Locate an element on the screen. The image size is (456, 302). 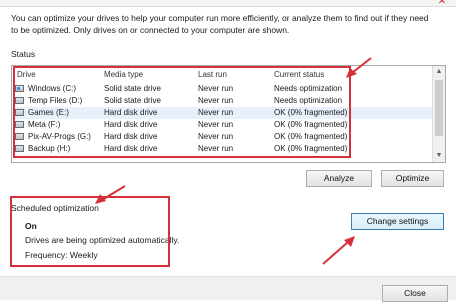
arrow-to-schedule is located at coordinates (113, 193).